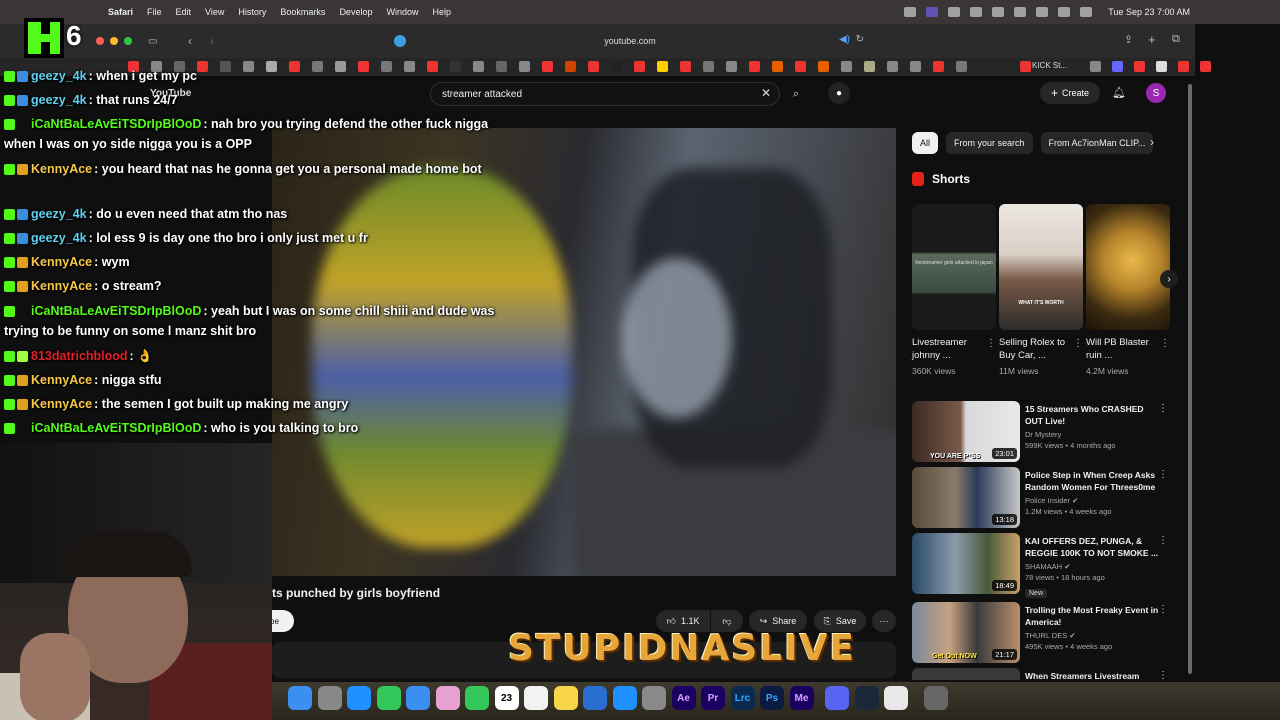 Image resolution: width=1280 pixels, height=720 pixels. I want to click on calendar-dock-icon: 23, so click(506, 698).